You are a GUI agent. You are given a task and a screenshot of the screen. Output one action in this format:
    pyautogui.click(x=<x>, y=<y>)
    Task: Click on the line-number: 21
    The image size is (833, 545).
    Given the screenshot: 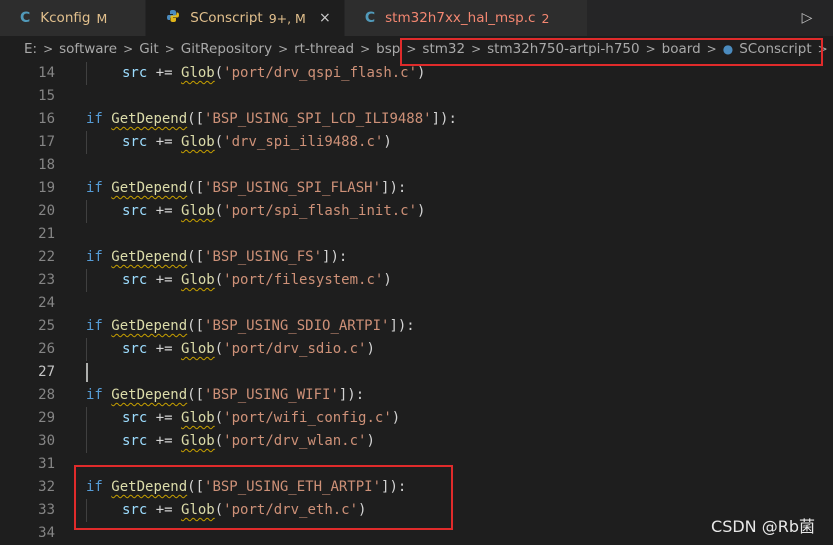 What is the action you would take?
    pyautogui.click(x=46, y=234)
    